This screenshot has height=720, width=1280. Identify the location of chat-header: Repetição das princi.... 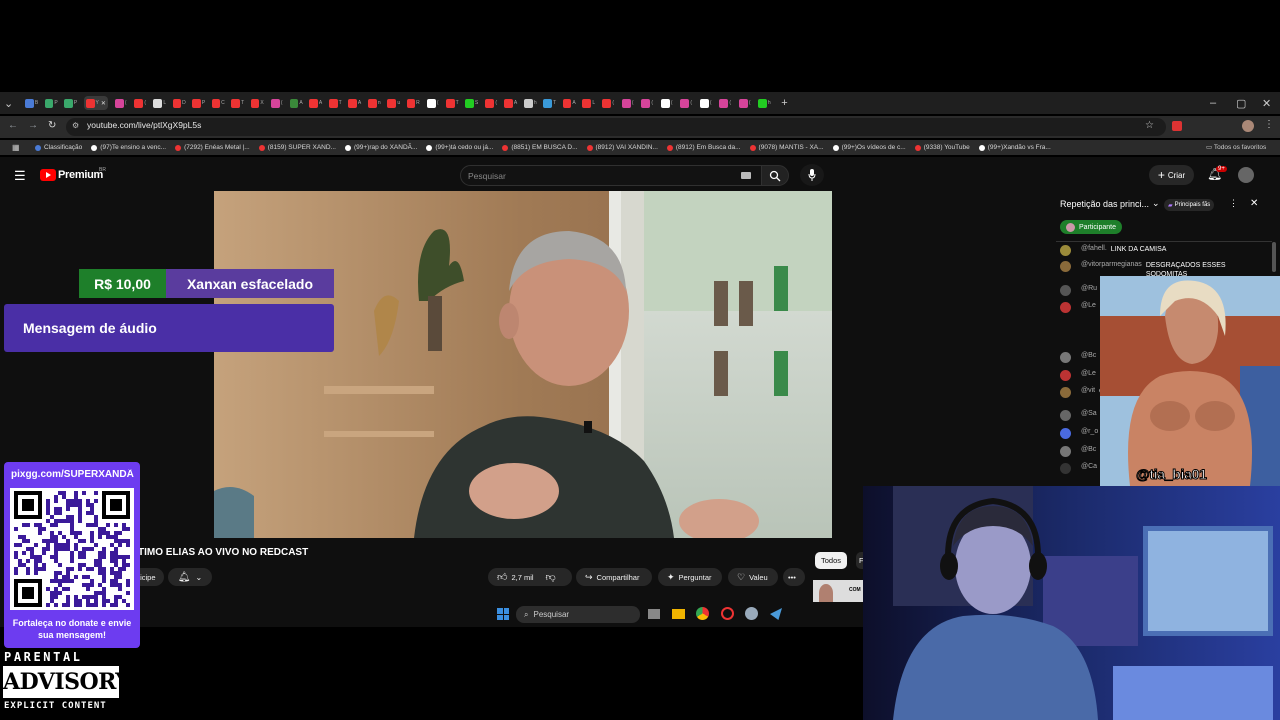
(1104, 204).